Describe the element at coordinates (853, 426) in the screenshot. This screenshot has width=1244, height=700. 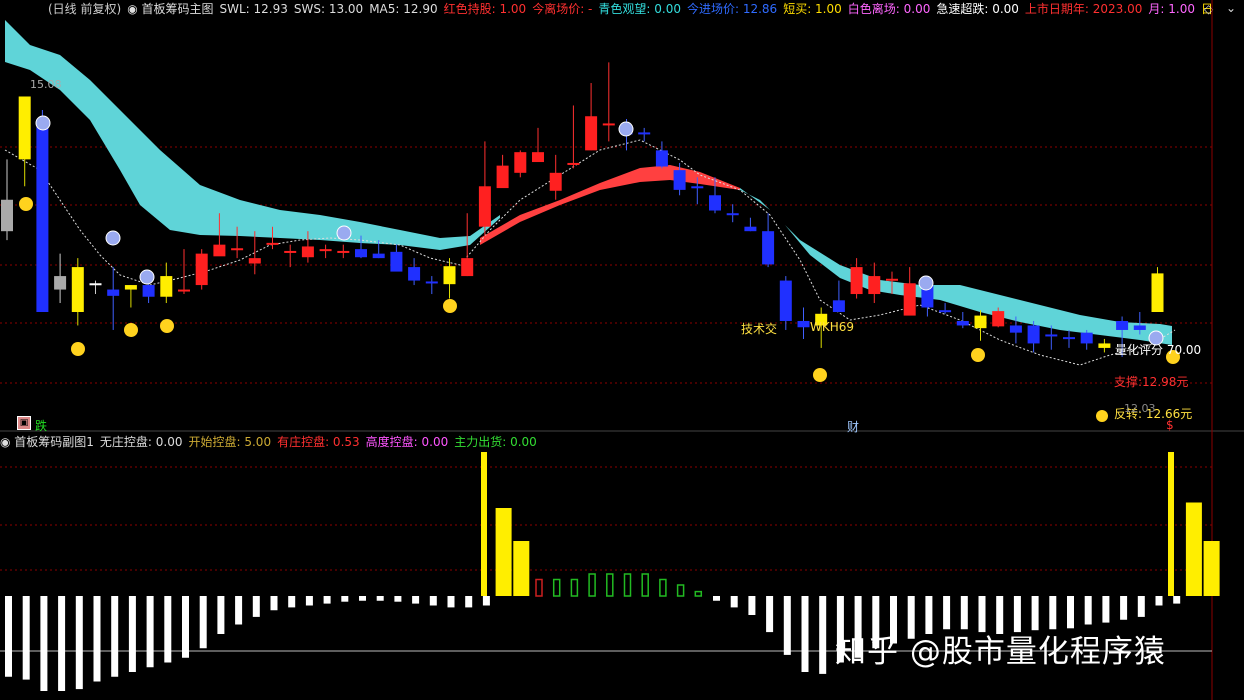
I see `finance-marker: 财` at that location.